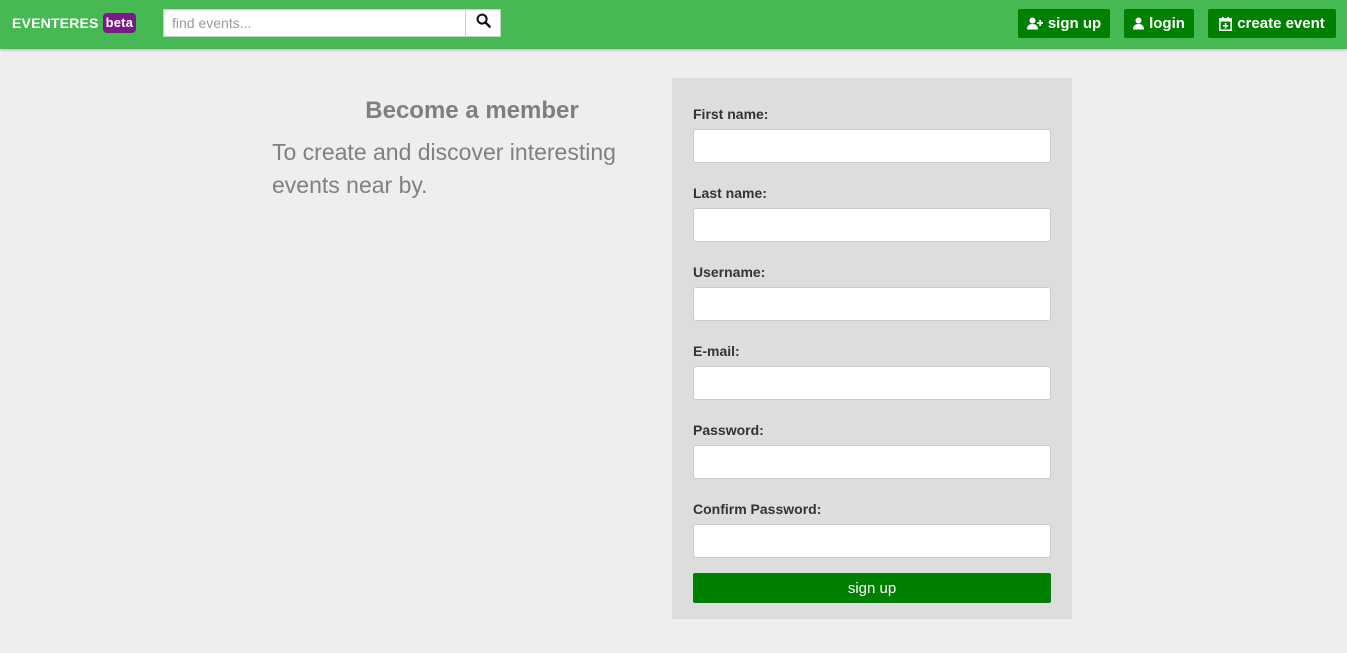 Image resolution: width=1347 pixels, height=653 pixels. I want to click on search-bar, so click(332, 23).